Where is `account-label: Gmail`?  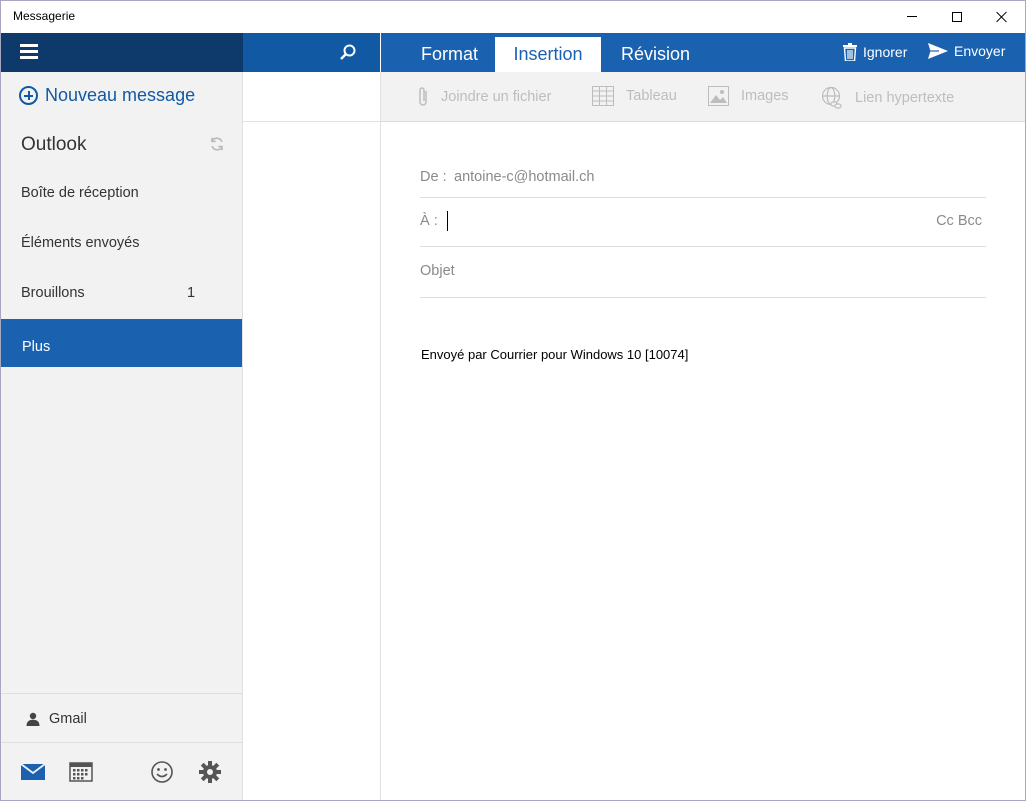
account-label: Gmail is located at coordinates (68, 719).